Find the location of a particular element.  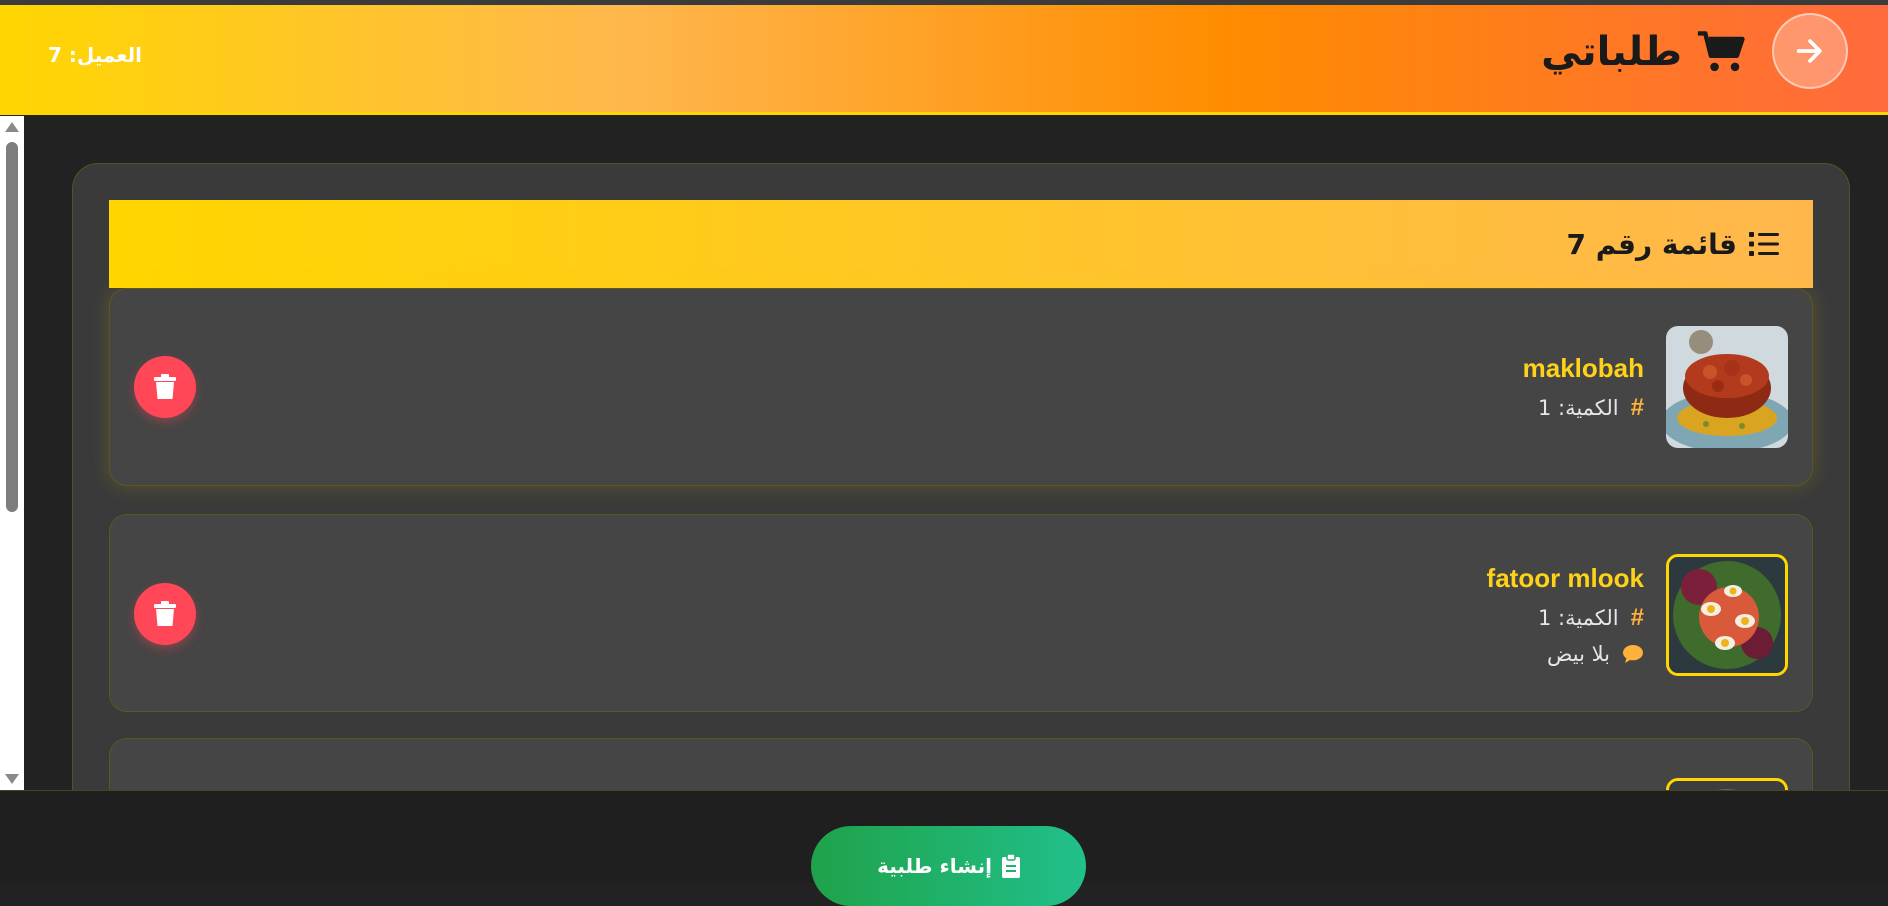

note-row: بلا بيض is located at coordinates (1595, 654).